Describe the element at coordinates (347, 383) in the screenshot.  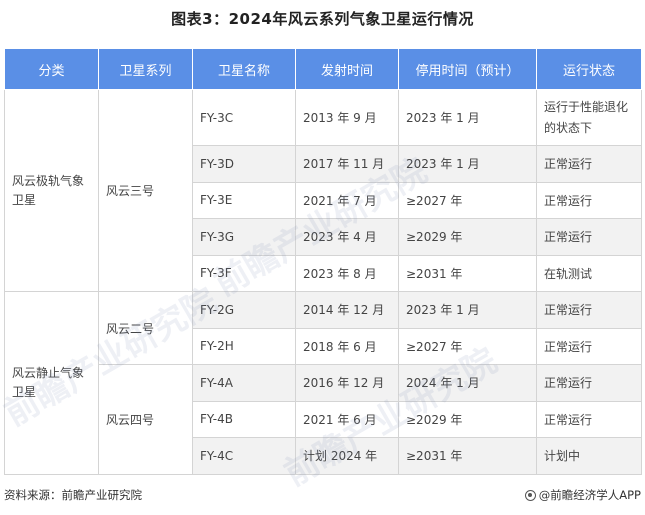
I see `launch-time: 2016 年 12 月` at that location.